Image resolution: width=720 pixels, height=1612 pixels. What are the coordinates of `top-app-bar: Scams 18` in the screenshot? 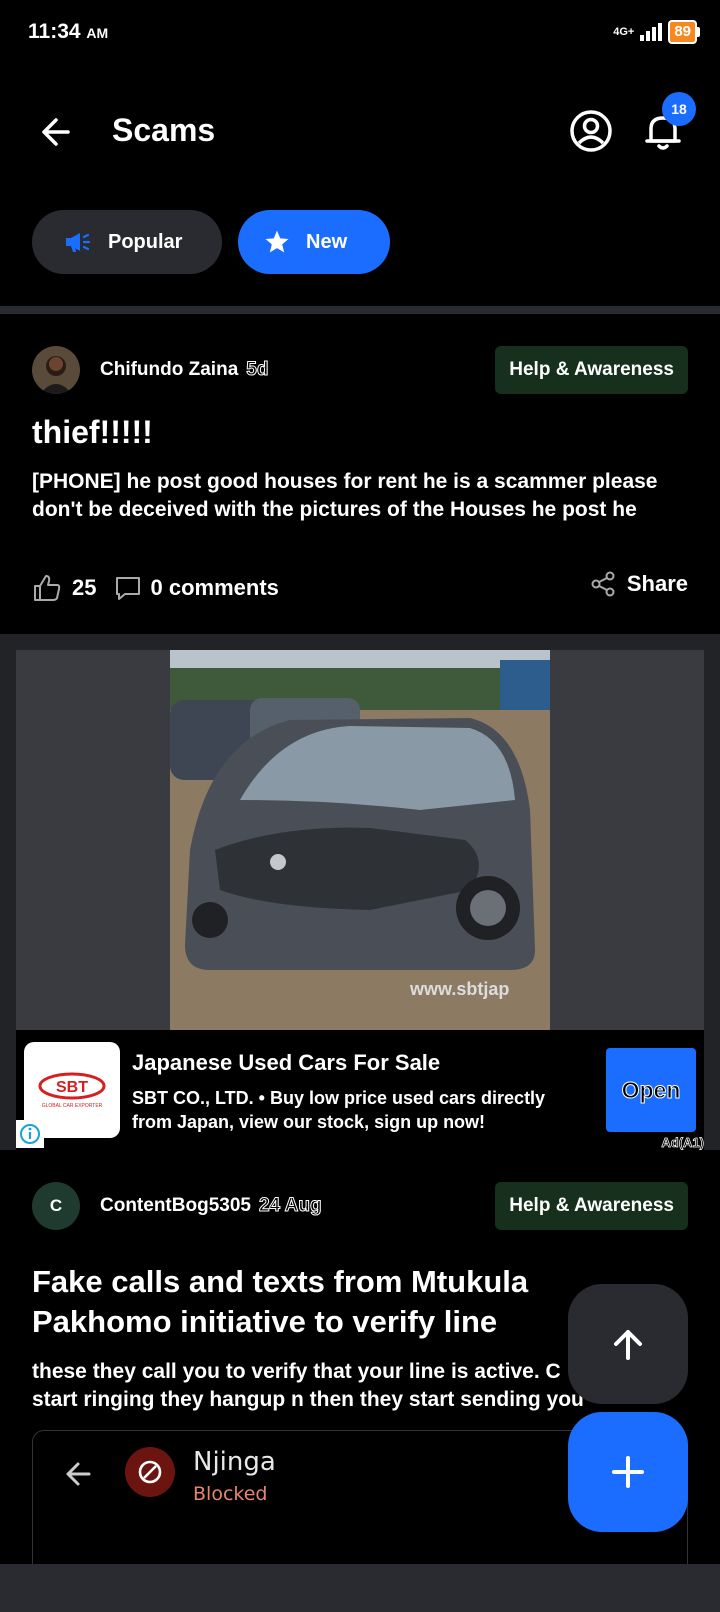 It's located at (360, 130).